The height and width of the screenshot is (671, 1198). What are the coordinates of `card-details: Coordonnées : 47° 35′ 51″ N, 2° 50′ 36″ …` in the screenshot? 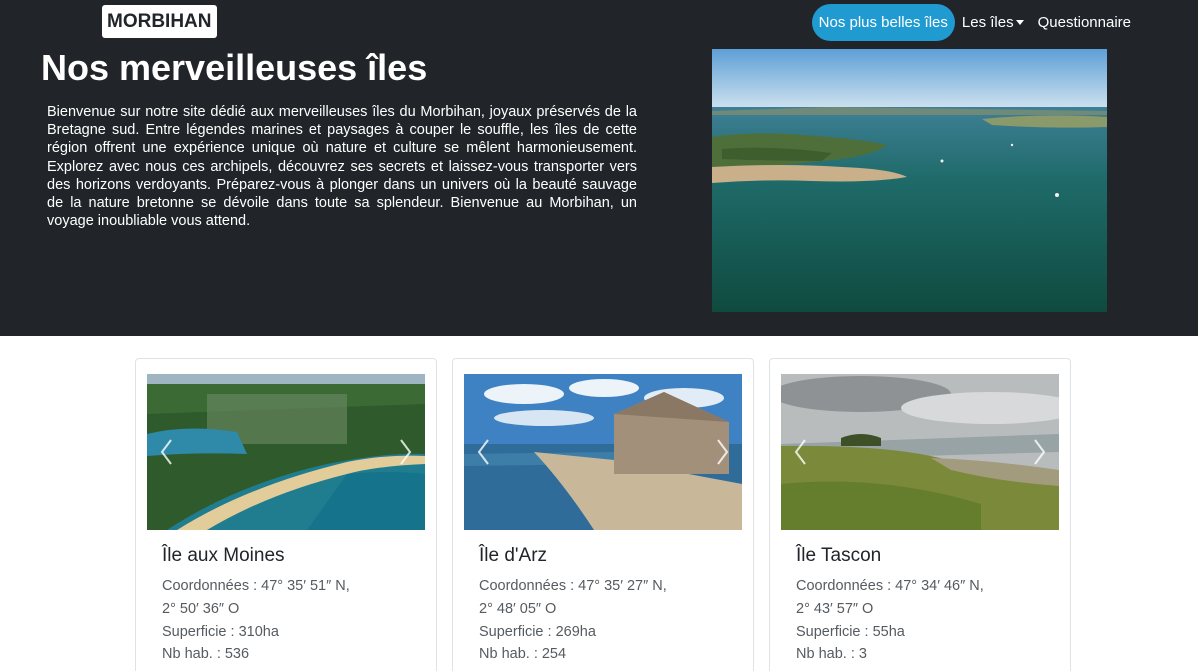 It's located at (256, 620).